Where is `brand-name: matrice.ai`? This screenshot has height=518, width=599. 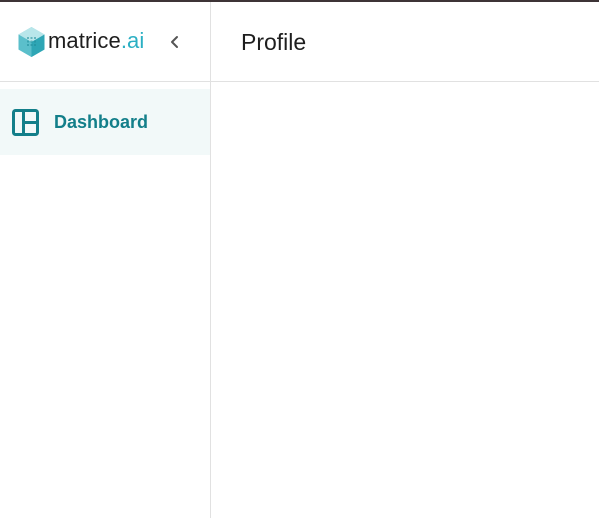 brand-name: matrice.ai is located at coordinates (96, 41).